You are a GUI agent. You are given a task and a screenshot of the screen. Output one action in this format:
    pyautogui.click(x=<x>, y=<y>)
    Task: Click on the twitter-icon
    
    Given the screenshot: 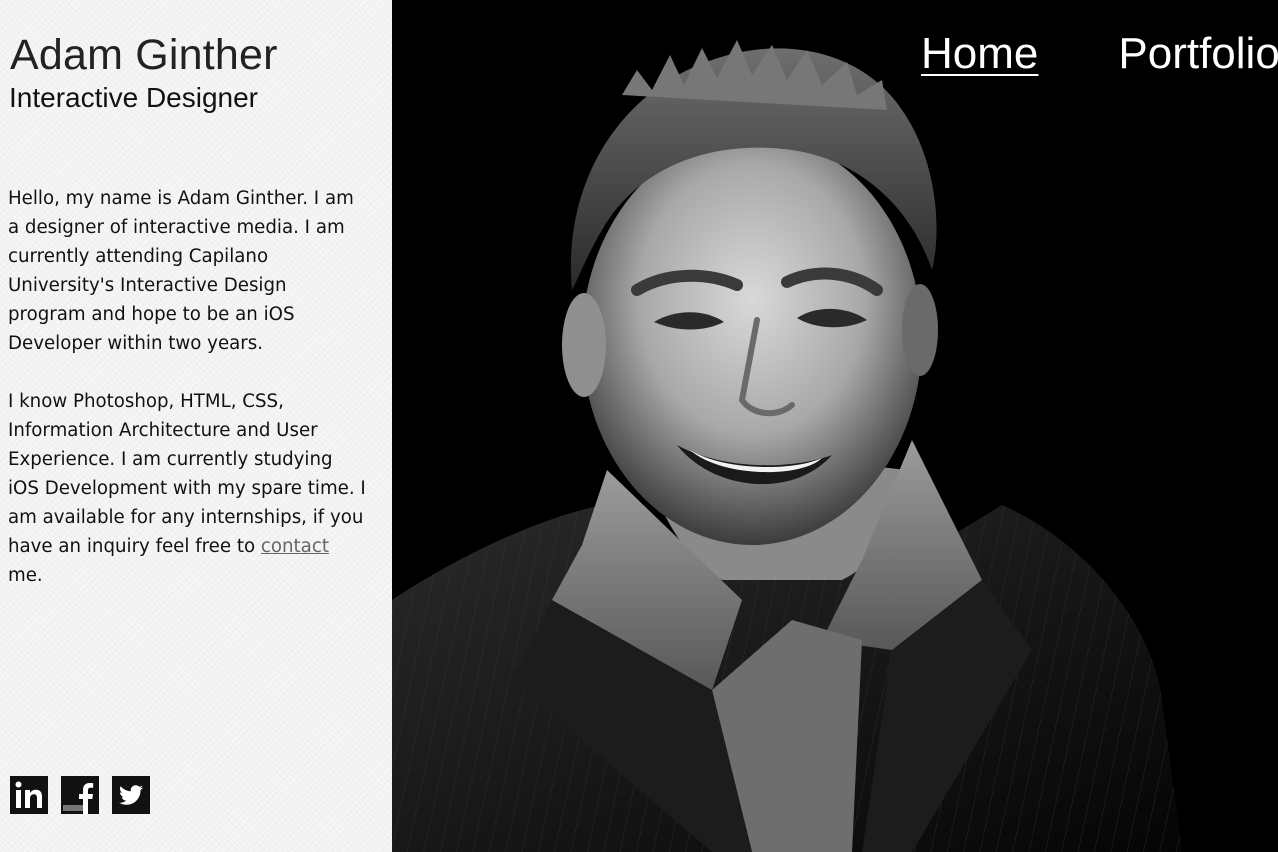 What is the action you would take?
    pyautogui.click(x=131, y=795)
    